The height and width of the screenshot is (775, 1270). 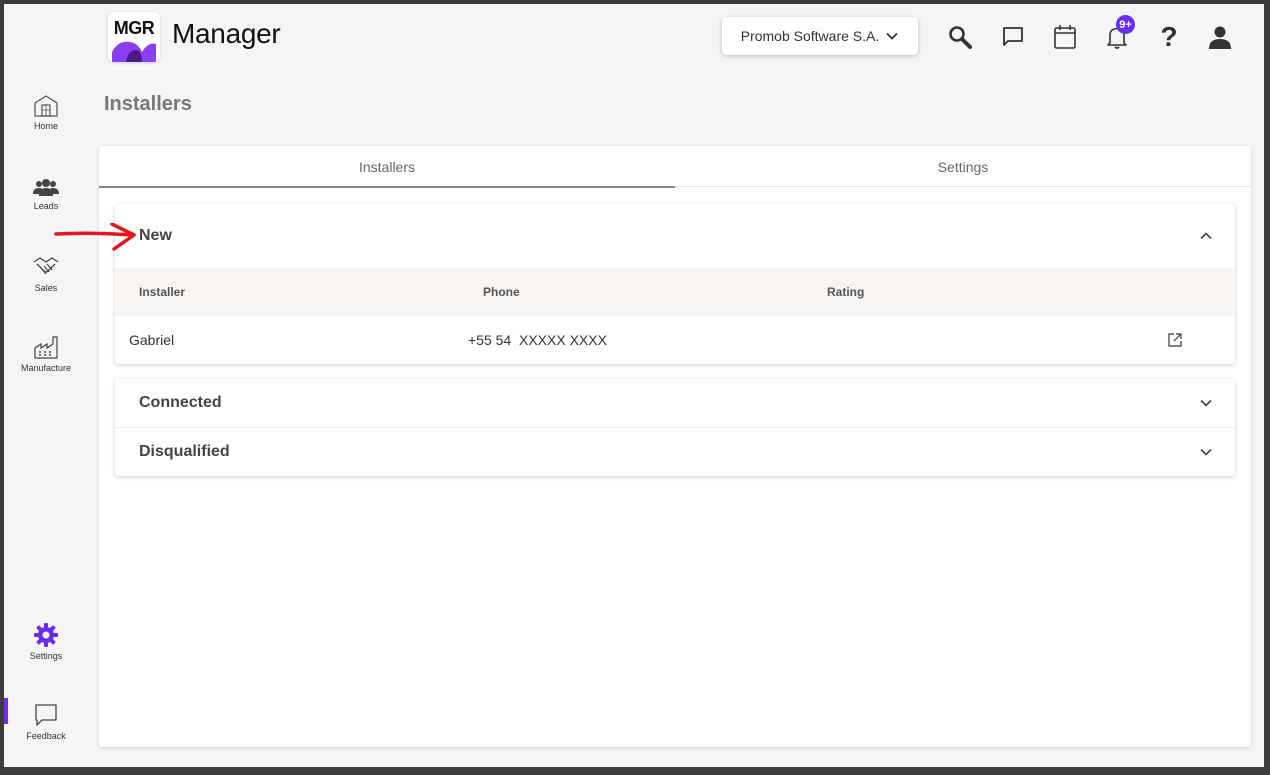 I want to click on home-icon, so click(x=46, y=106).